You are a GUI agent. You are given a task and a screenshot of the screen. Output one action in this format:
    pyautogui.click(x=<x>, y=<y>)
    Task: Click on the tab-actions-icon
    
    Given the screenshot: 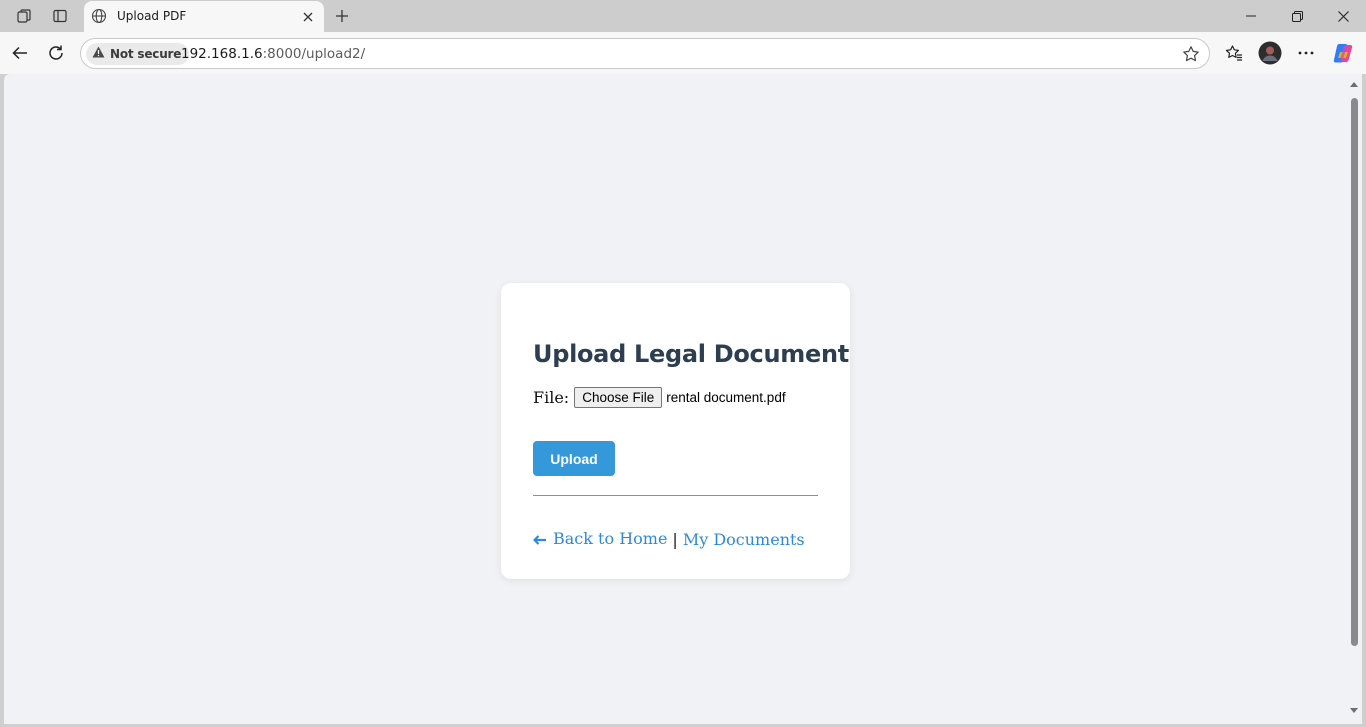 What is the action you would take?
    pyautogui.click(x=60, y=16)
    